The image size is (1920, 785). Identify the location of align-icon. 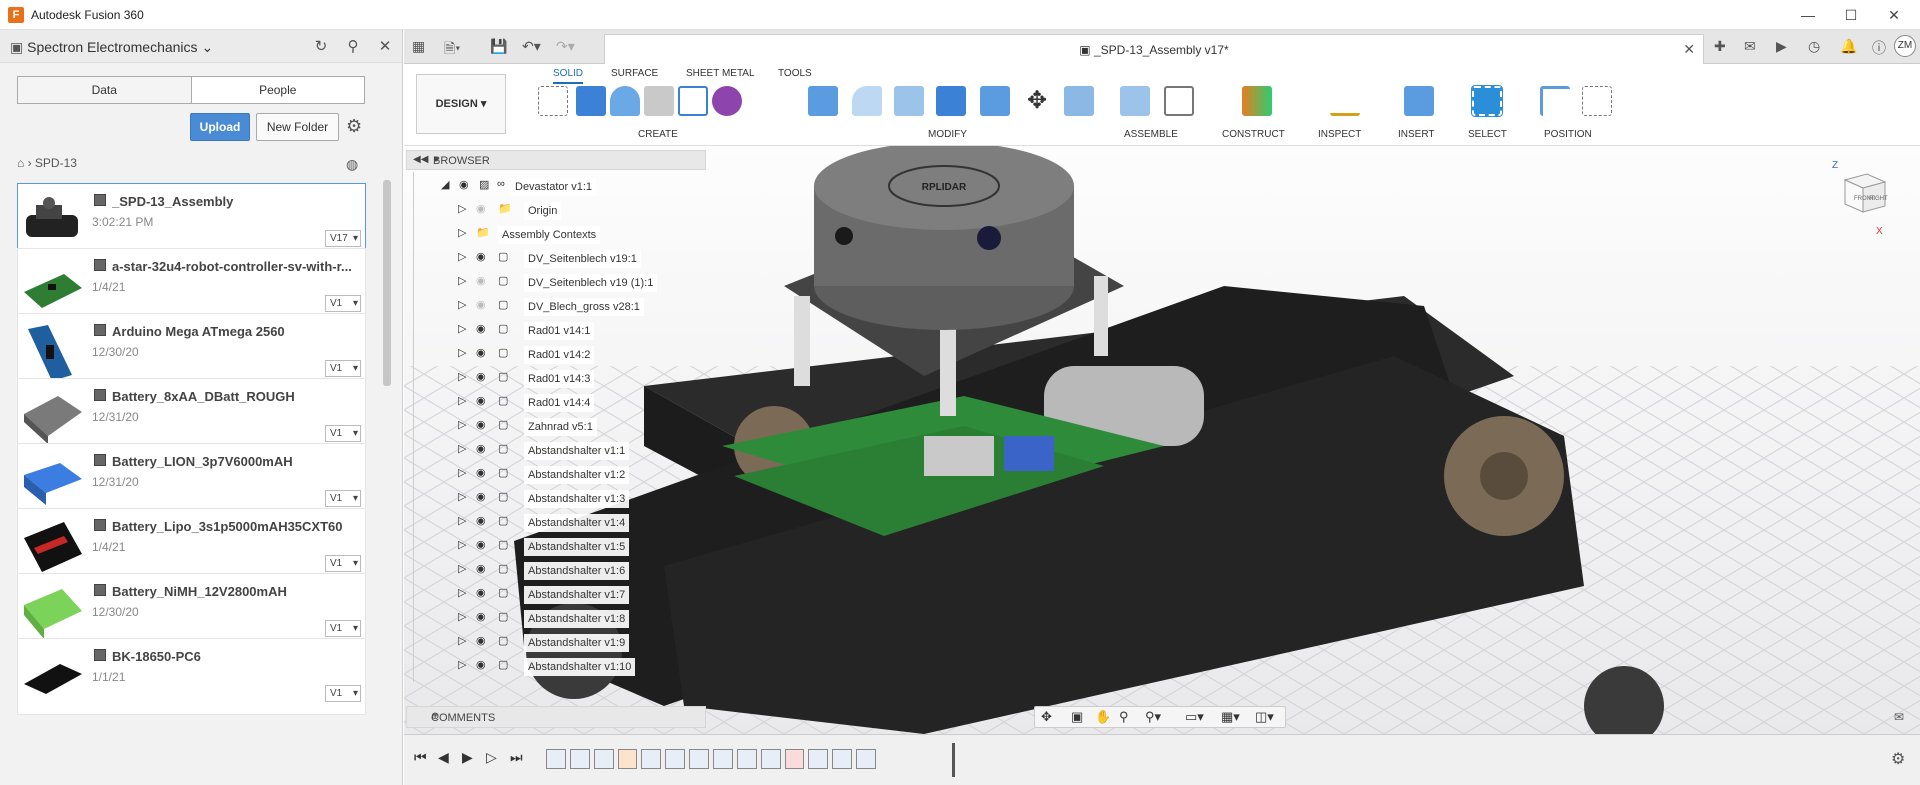
(1079, 101).